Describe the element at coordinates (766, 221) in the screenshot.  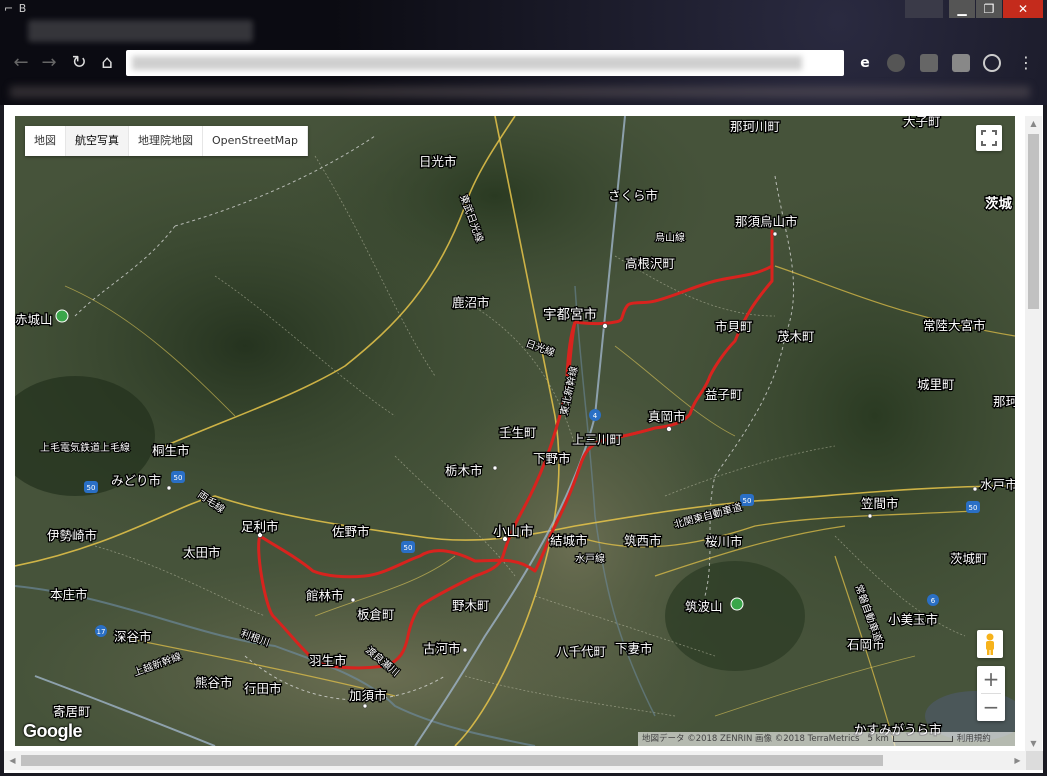
I see `label-nasukarasuyama: 那須烏山市` at that location.